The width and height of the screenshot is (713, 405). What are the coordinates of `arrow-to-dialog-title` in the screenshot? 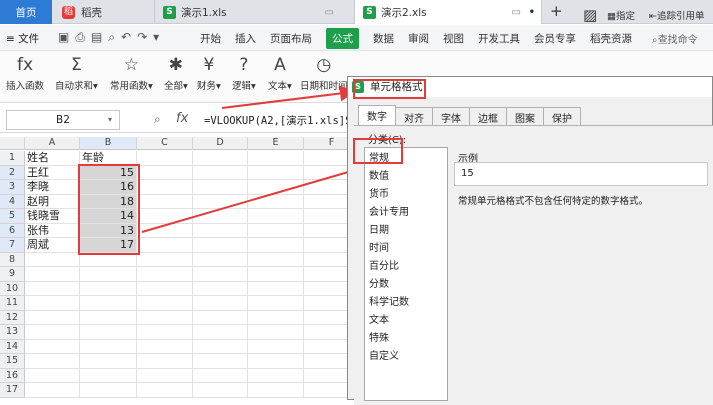 It's located at (288, 97).